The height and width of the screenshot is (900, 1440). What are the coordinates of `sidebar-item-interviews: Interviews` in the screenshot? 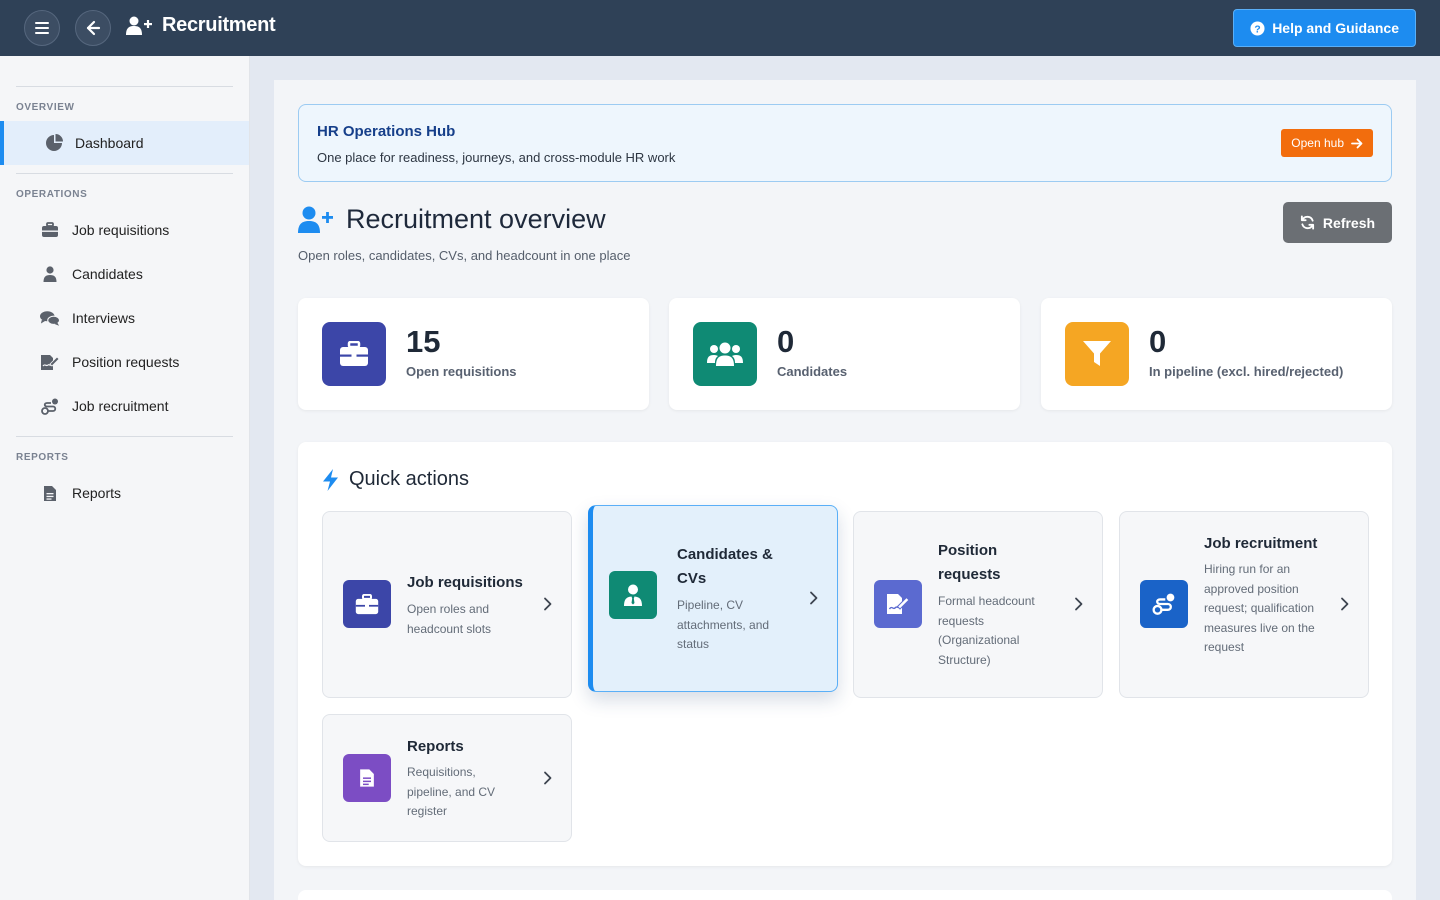 It's located at (124, 318).